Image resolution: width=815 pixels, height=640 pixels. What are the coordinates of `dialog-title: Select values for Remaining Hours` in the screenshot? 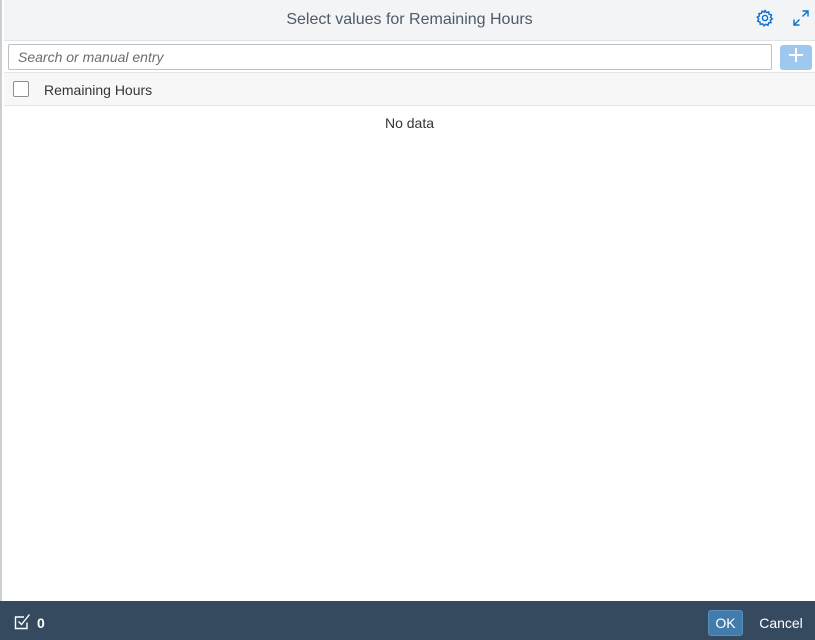 It's located at (409, 19).